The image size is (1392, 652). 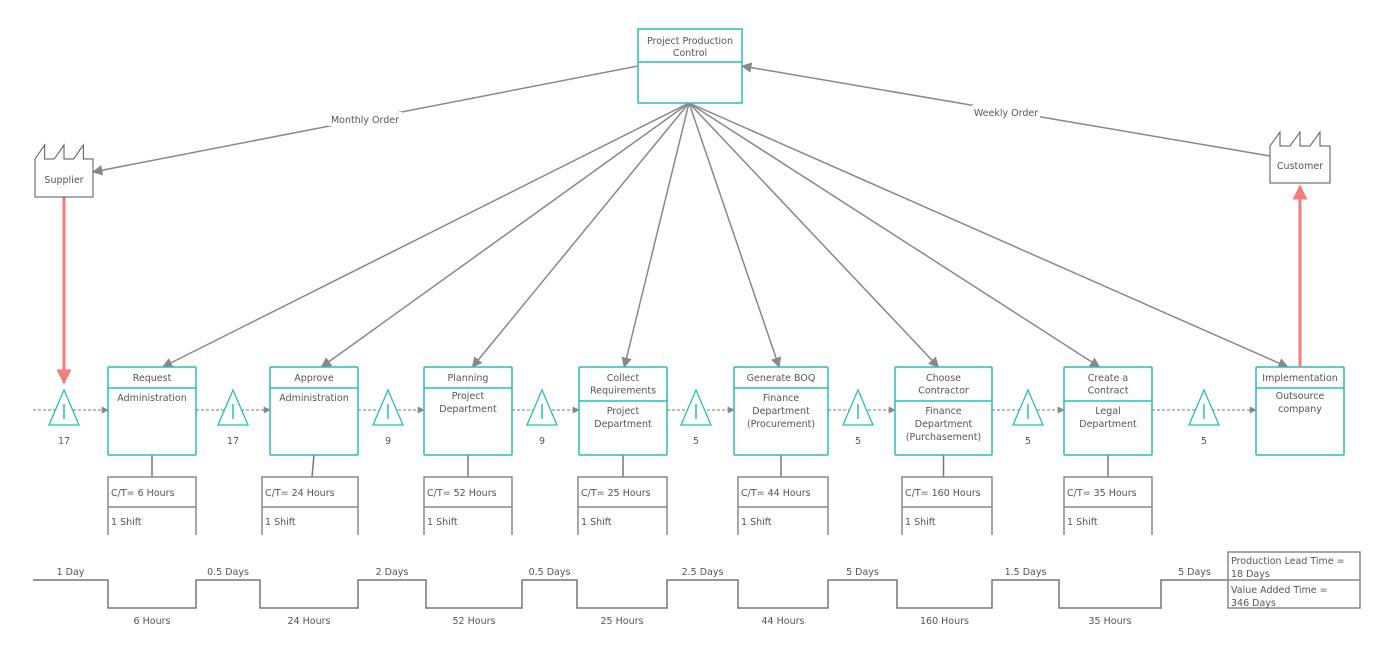 I want to click on customer-label: Customer, so click(x=1300, y=166).